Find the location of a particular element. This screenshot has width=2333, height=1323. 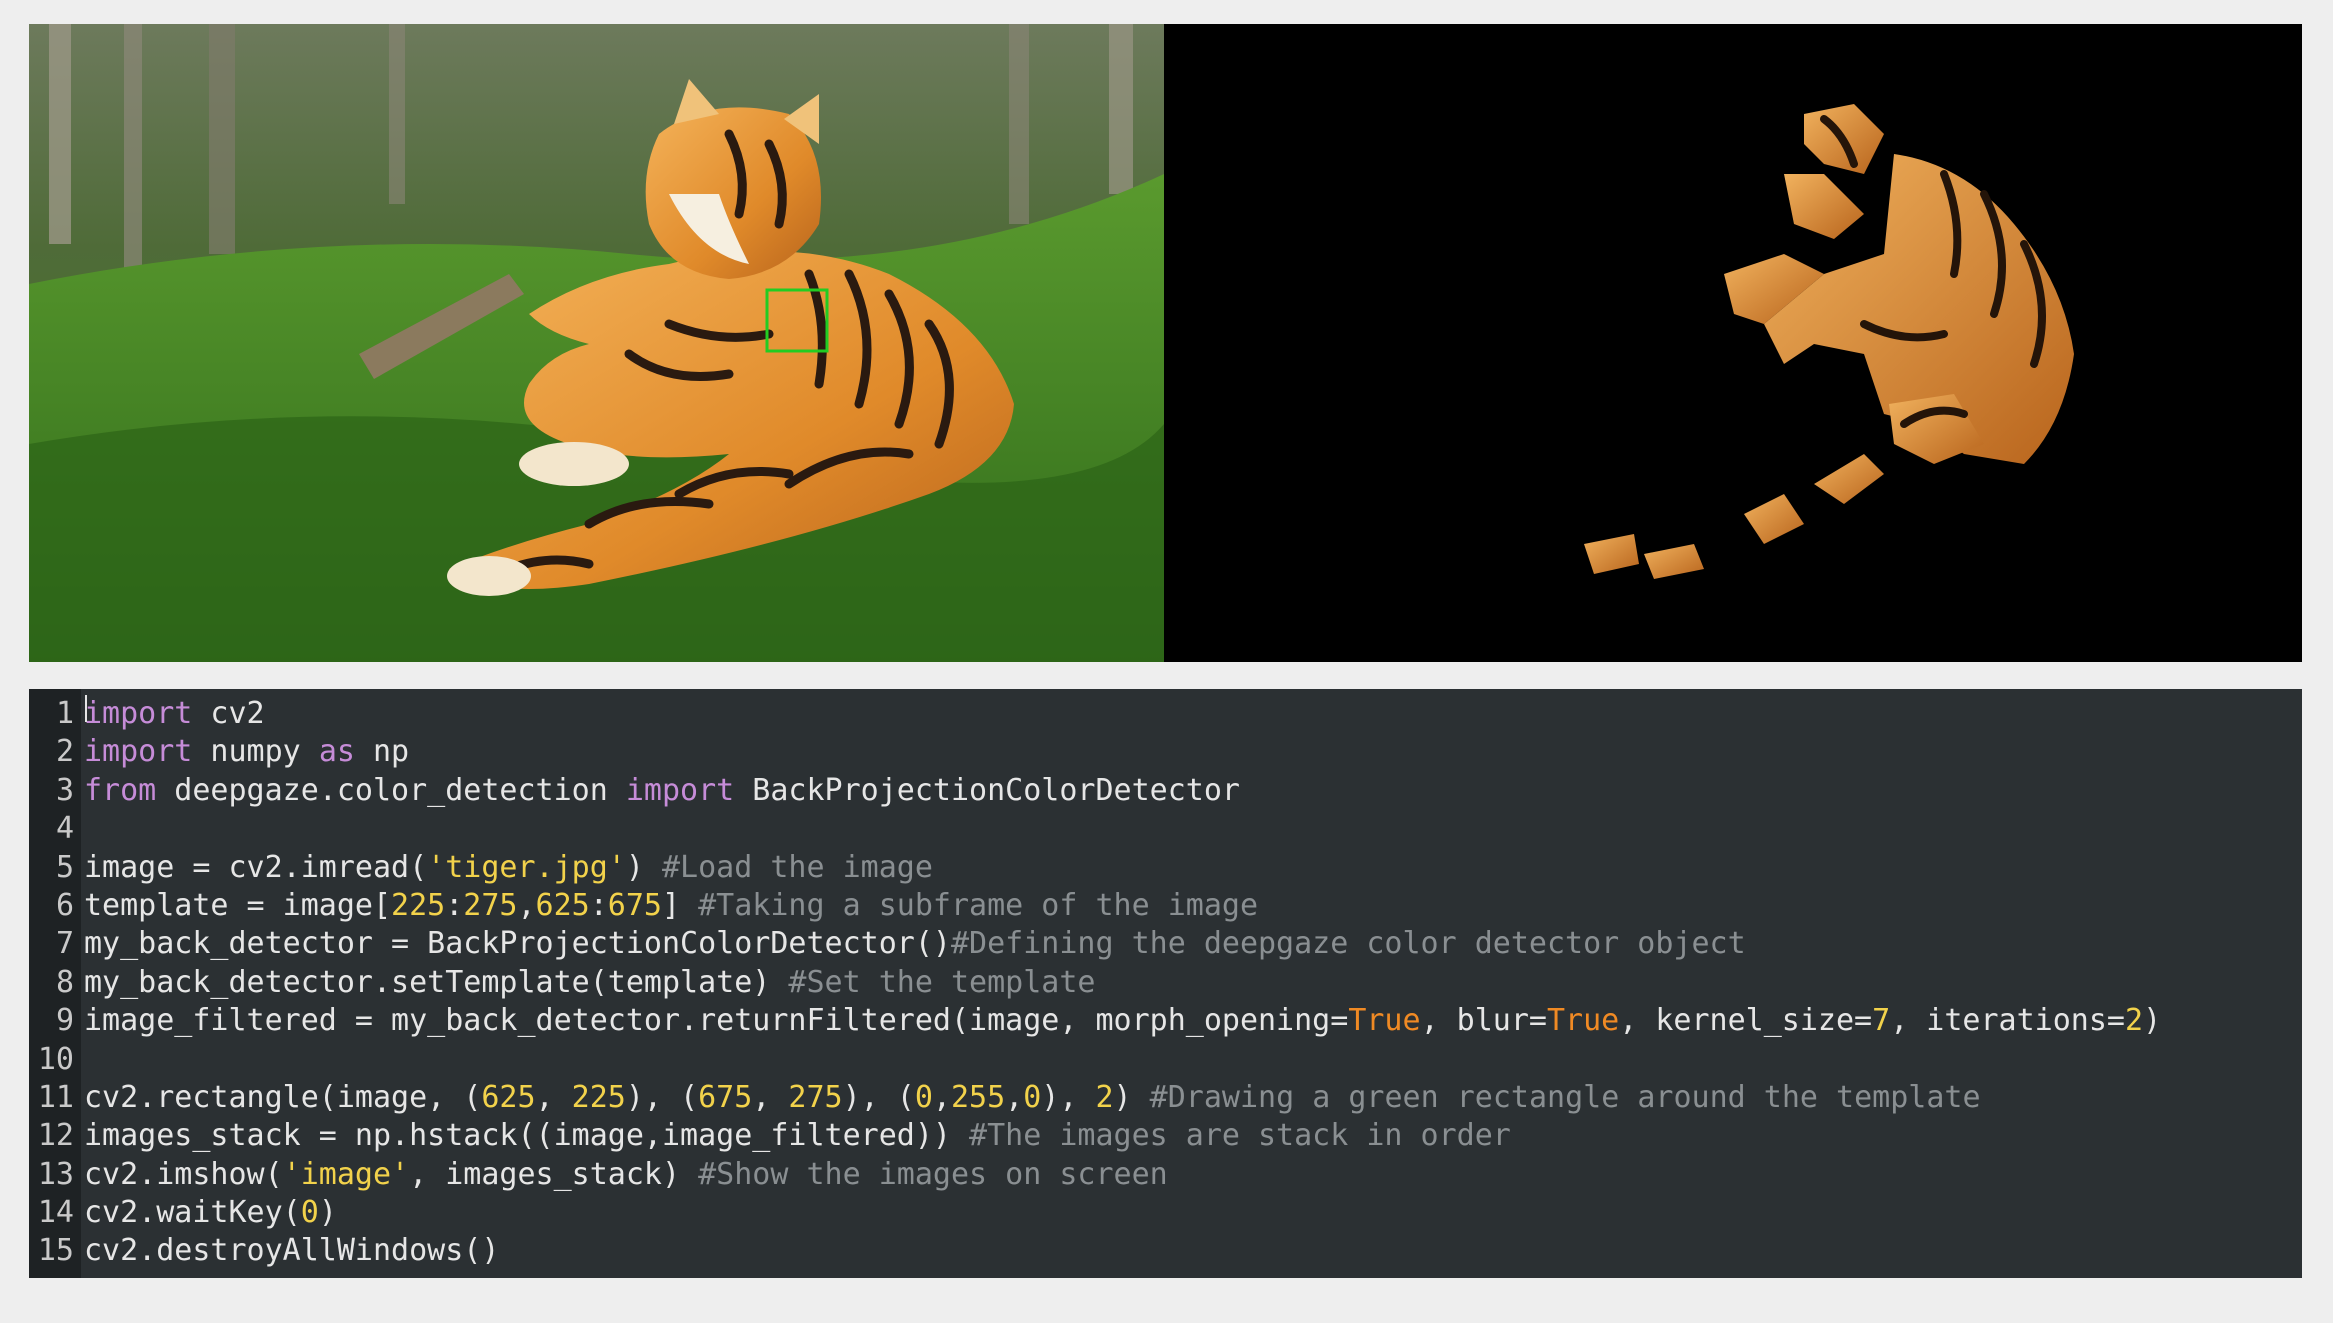

line-number: 9 is located at coordinates (64, 1021).